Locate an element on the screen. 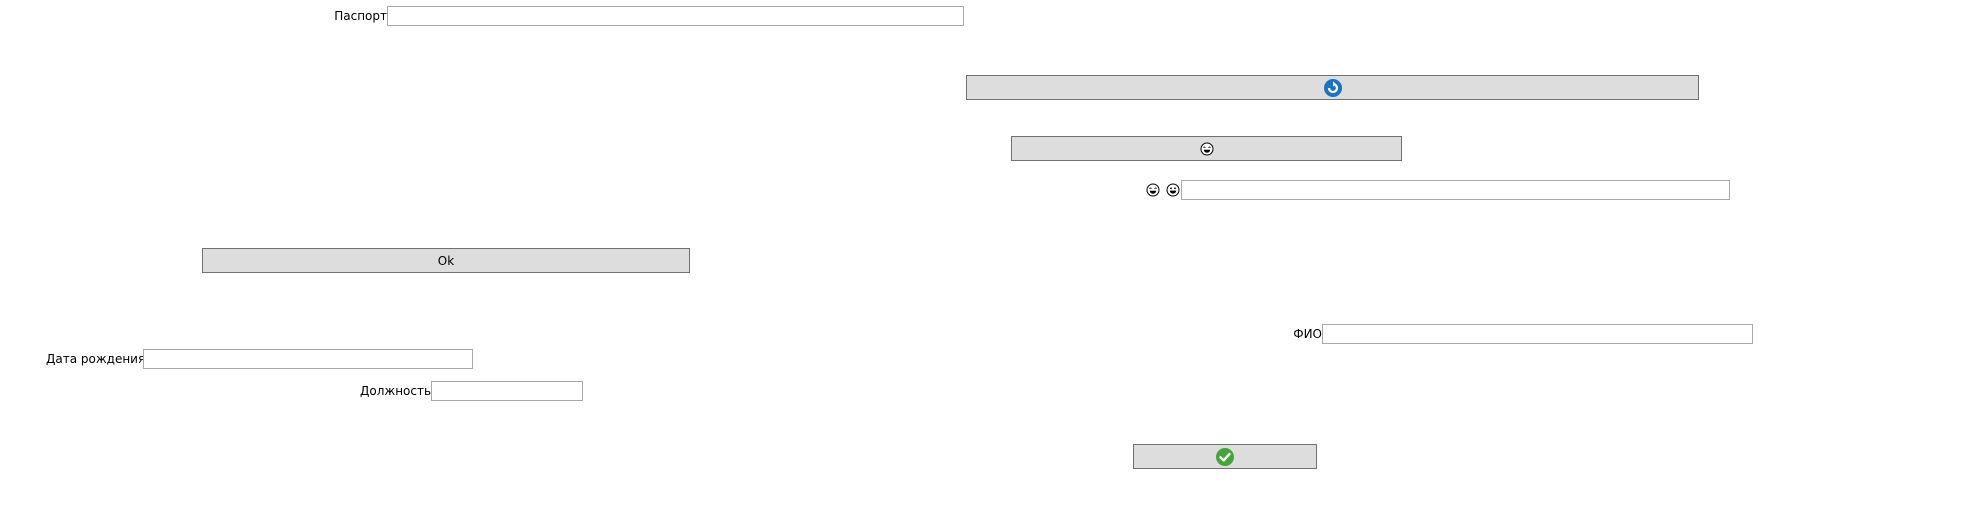 This screenshot has width=1965, height=507. emoji-input is located at coordinates (1455, 190).